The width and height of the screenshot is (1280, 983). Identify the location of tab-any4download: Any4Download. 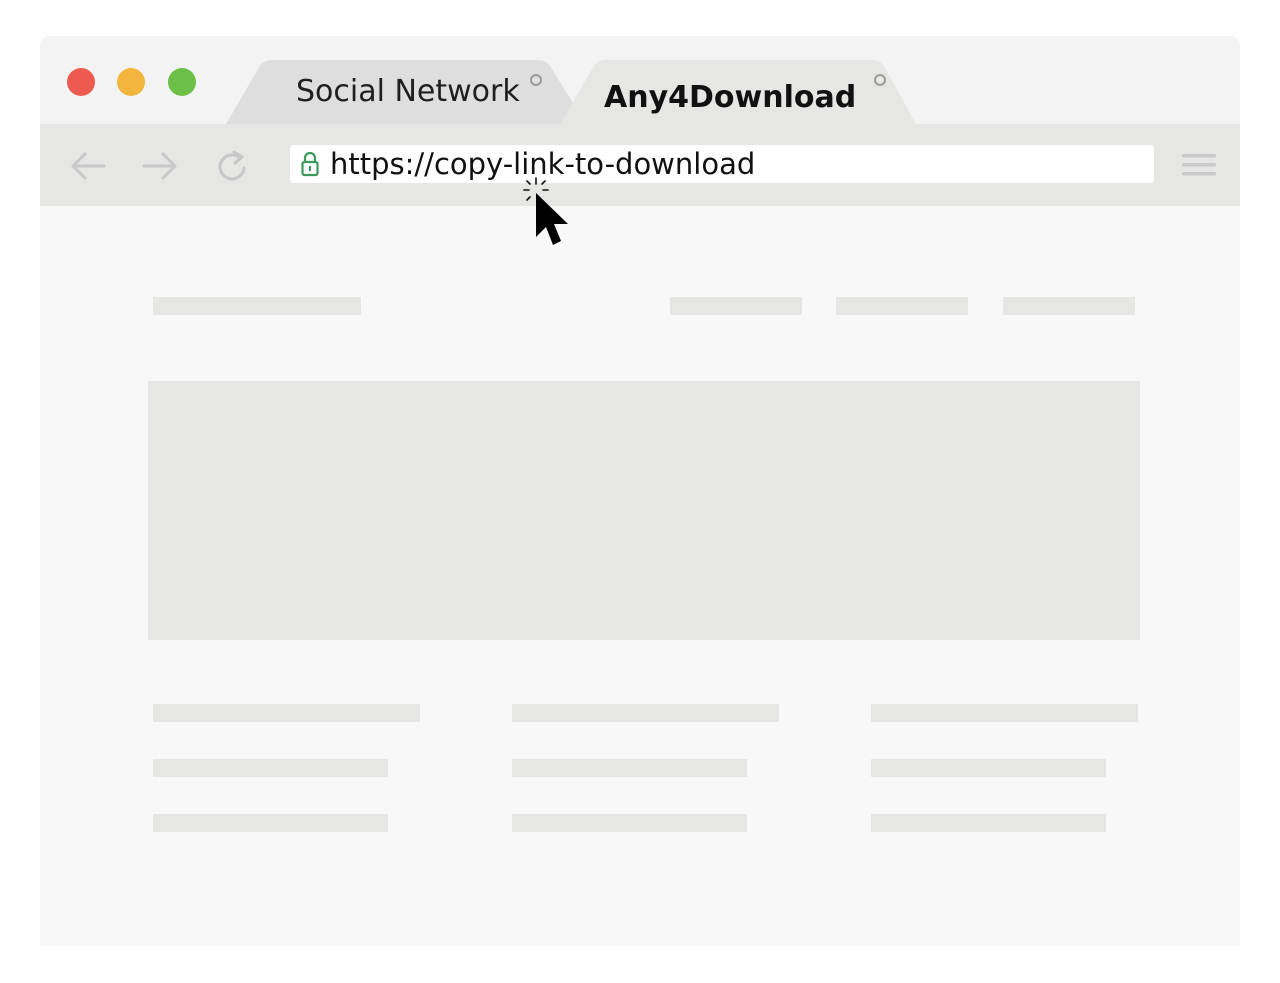
(740, 92).